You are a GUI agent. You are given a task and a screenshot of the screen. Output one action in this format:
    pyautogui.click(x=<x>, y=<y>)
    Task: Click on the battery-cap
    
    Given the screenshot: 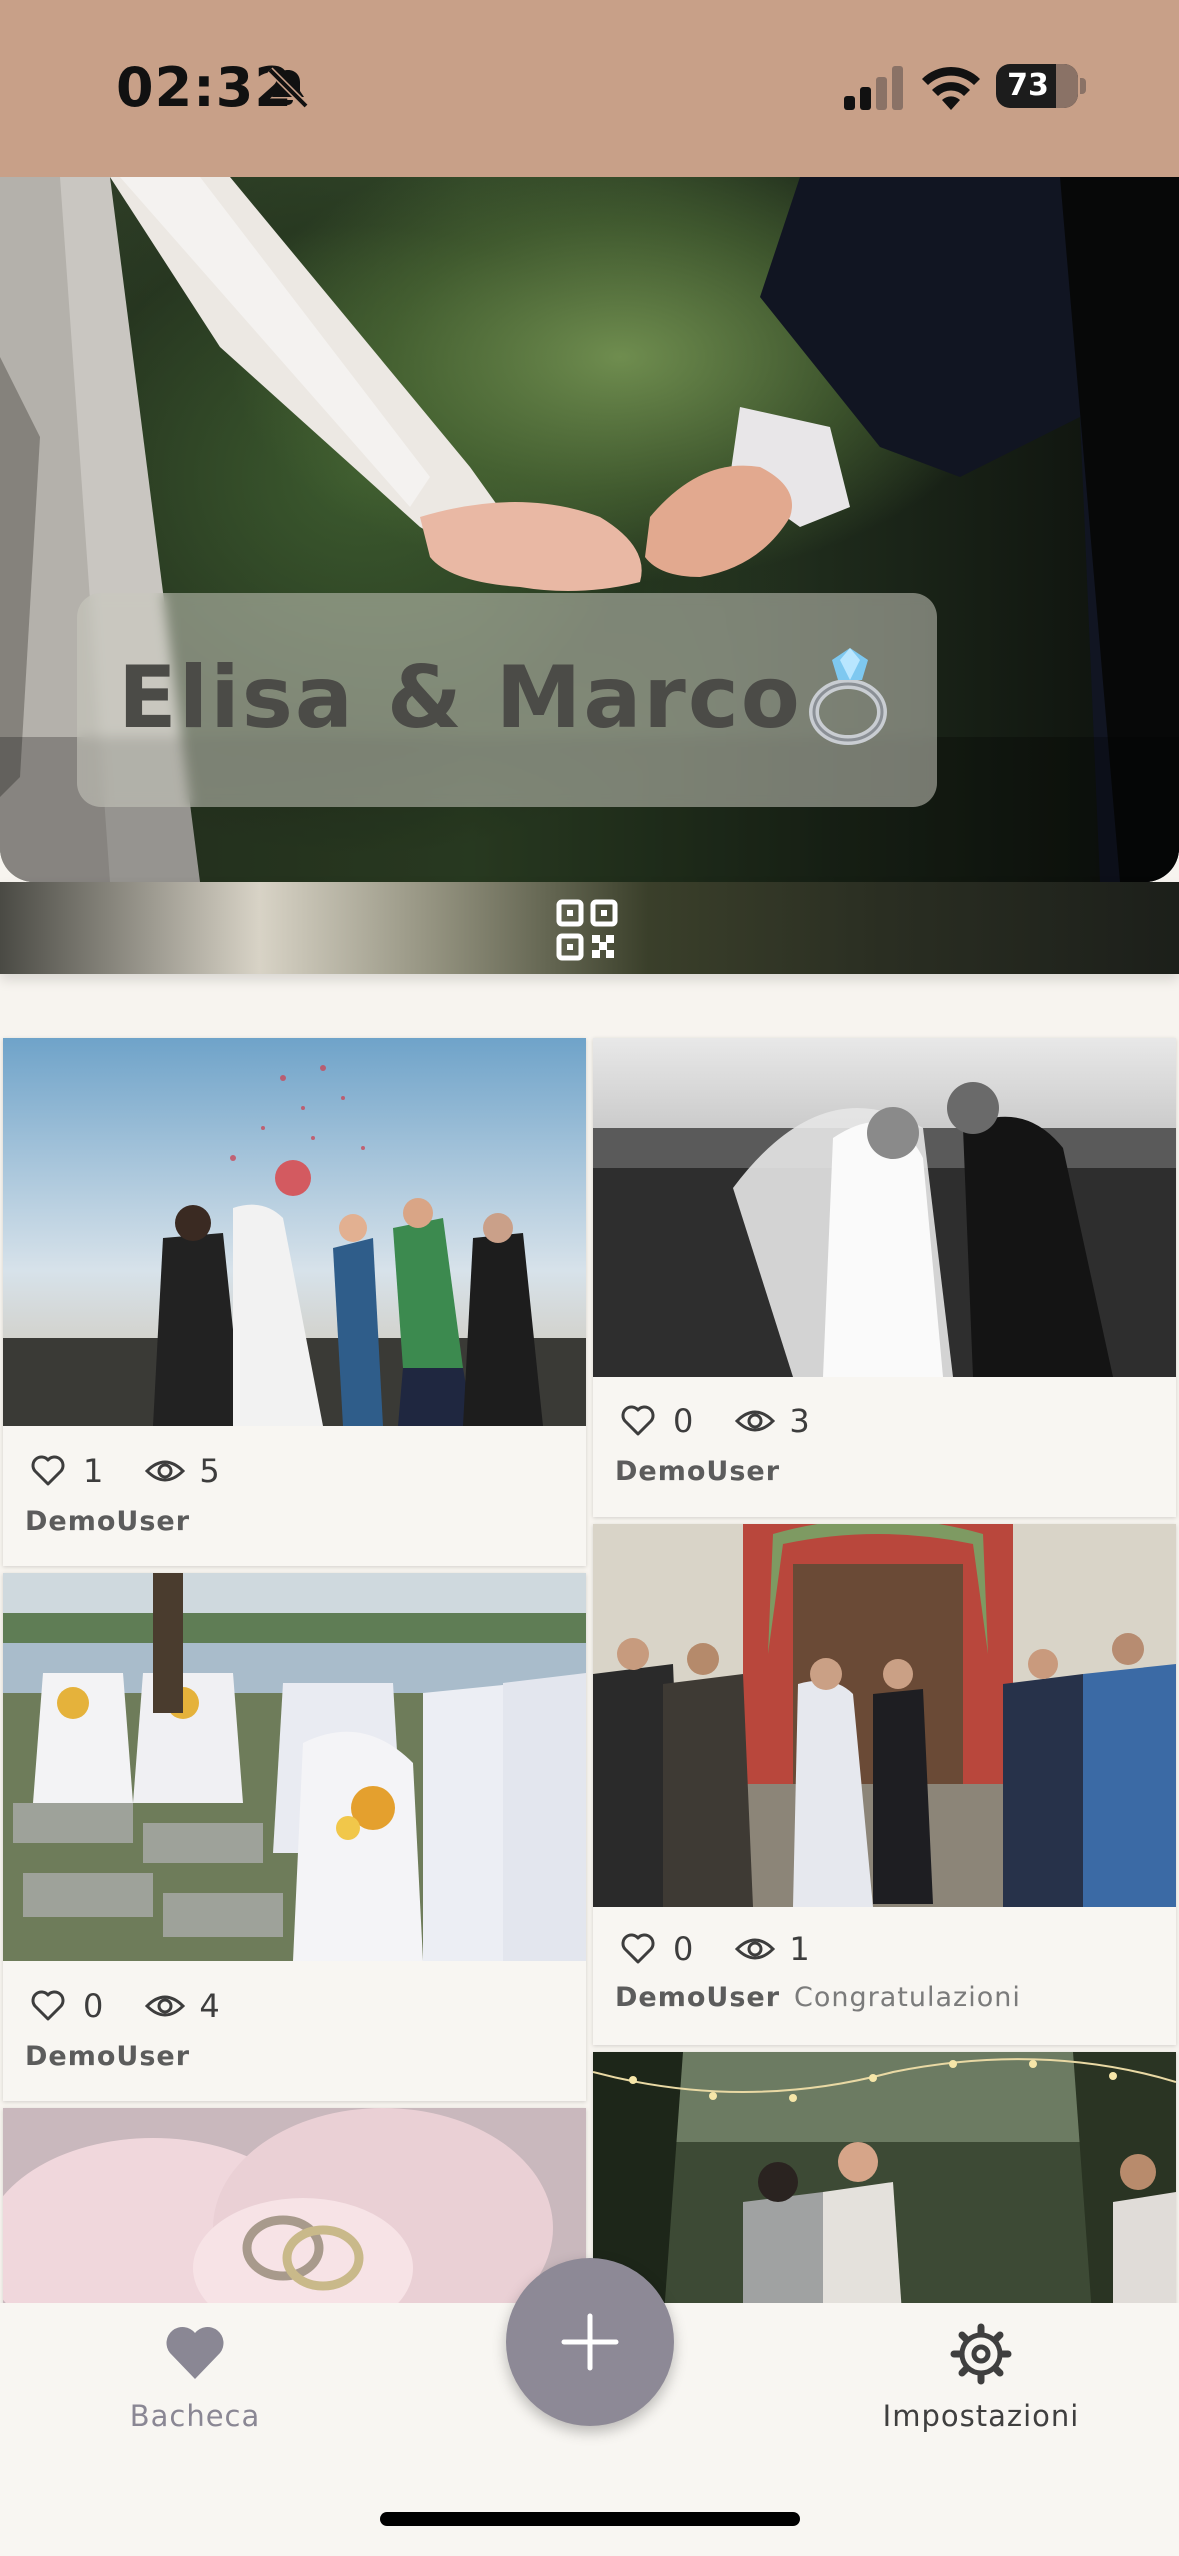 What is the action you would take?
    pyautogui.click(x=1083, y=86)
    